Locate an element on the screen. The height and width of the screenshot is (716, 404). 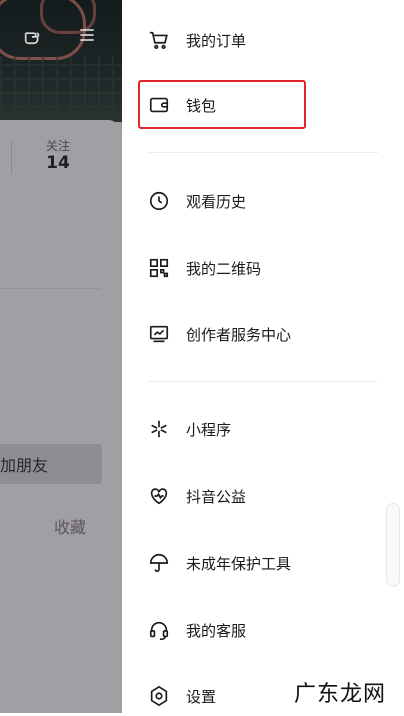
cart-icon is located at coordinates (159, 40).